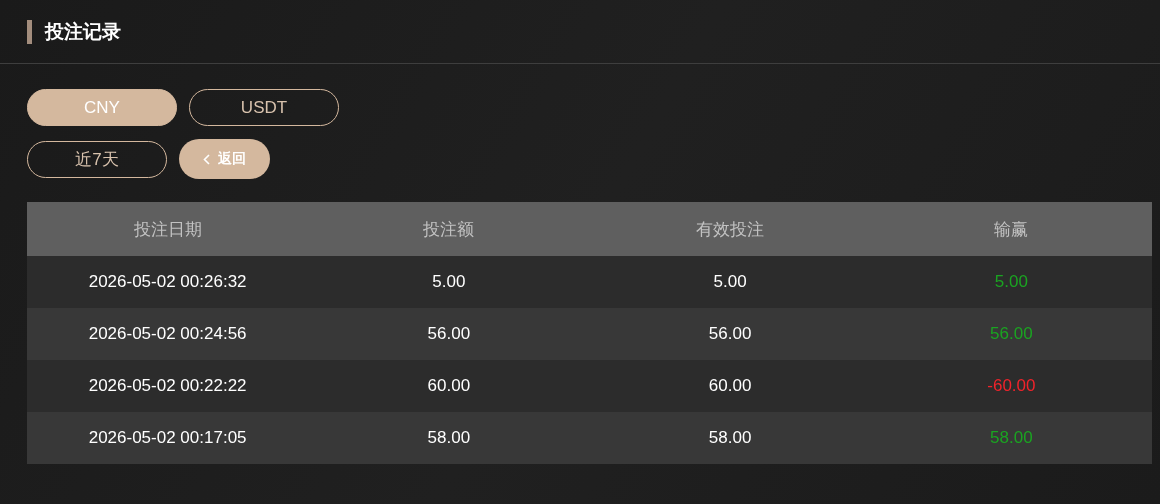 This screenshot has height=504, width=1160. I want to click on column-header: 有效投注, so click(730, 229).